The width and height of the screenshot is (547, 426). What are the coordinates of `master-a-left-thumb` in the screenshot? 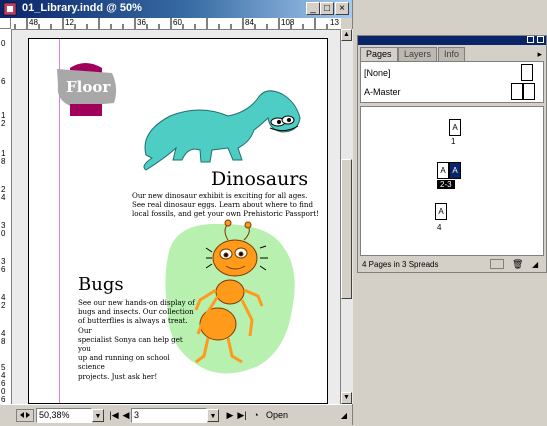 It's located at (517, 91).